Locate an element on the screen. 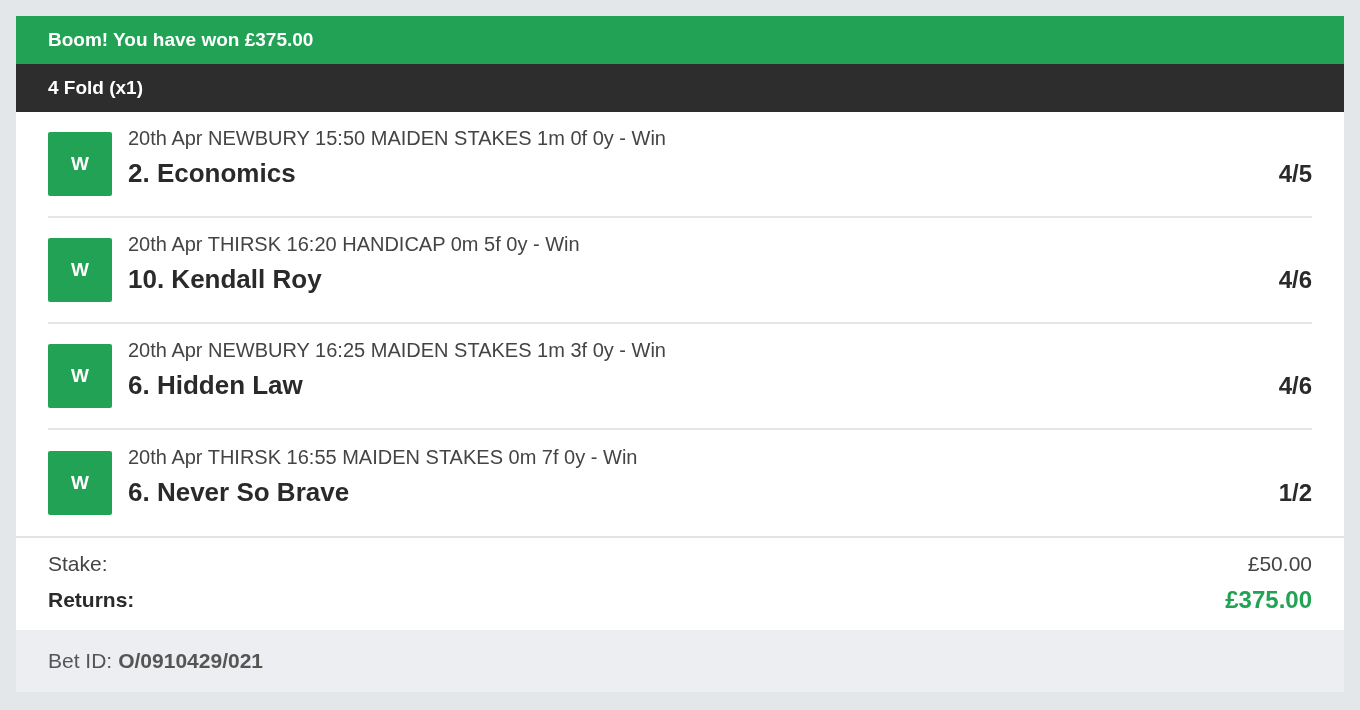  bet-id: O/0910429/021 is located at coordinates (190, 661).